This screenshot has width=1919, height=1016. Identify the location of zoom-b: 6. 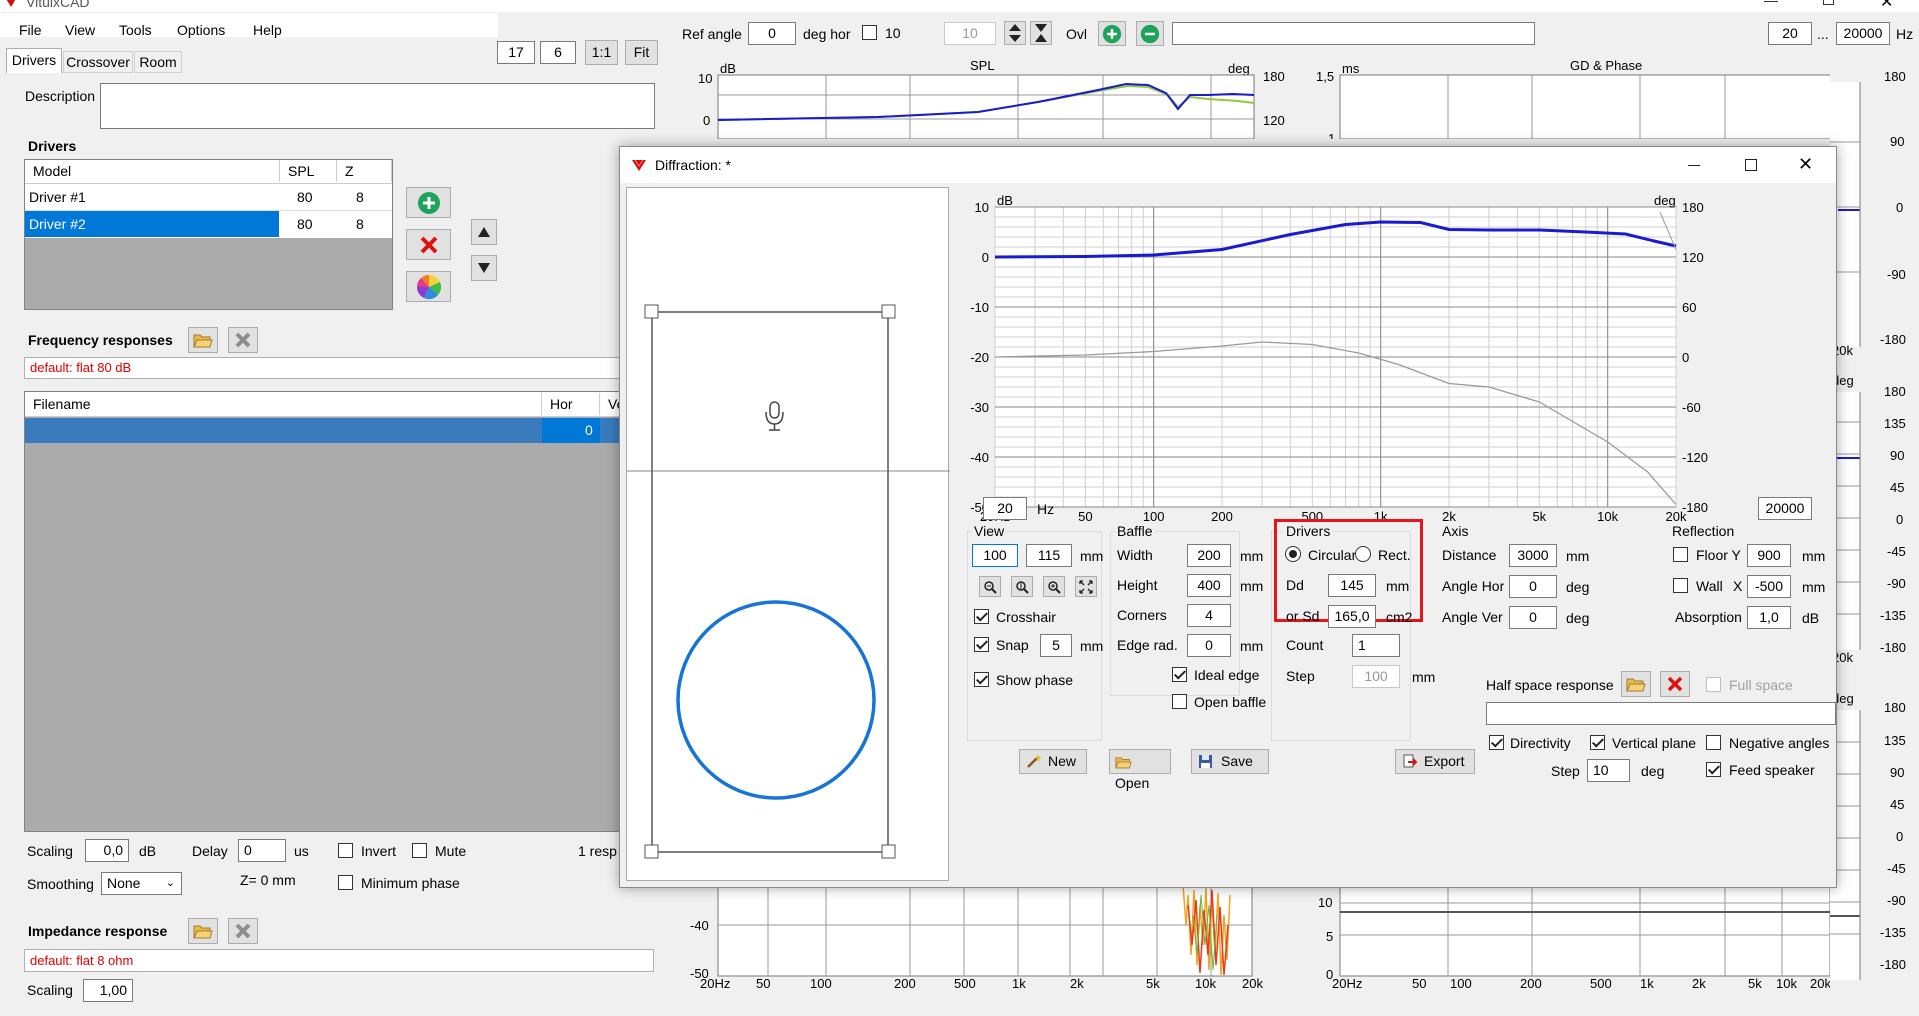
(558, 52).